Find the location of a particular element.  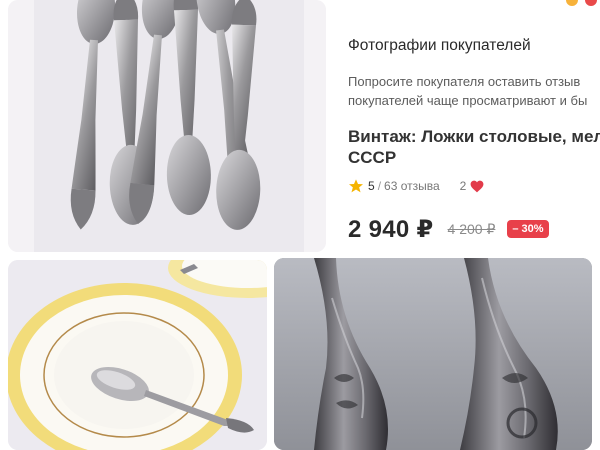

price-row: 2 940 ₽ 4 200 ₽ – 30% is located at coordinates (448, 229).